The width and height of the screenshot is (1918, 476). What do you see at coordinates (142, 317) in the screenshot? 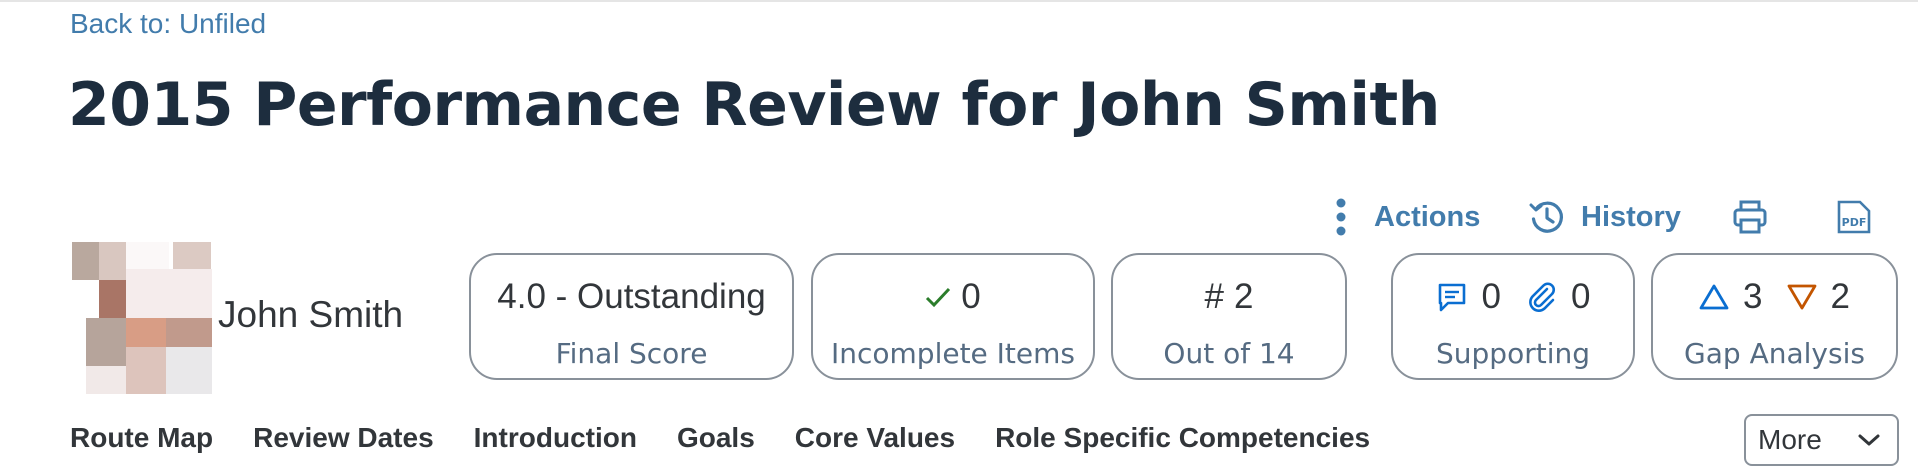
I see `avatar` at bounding box center [142, 317].